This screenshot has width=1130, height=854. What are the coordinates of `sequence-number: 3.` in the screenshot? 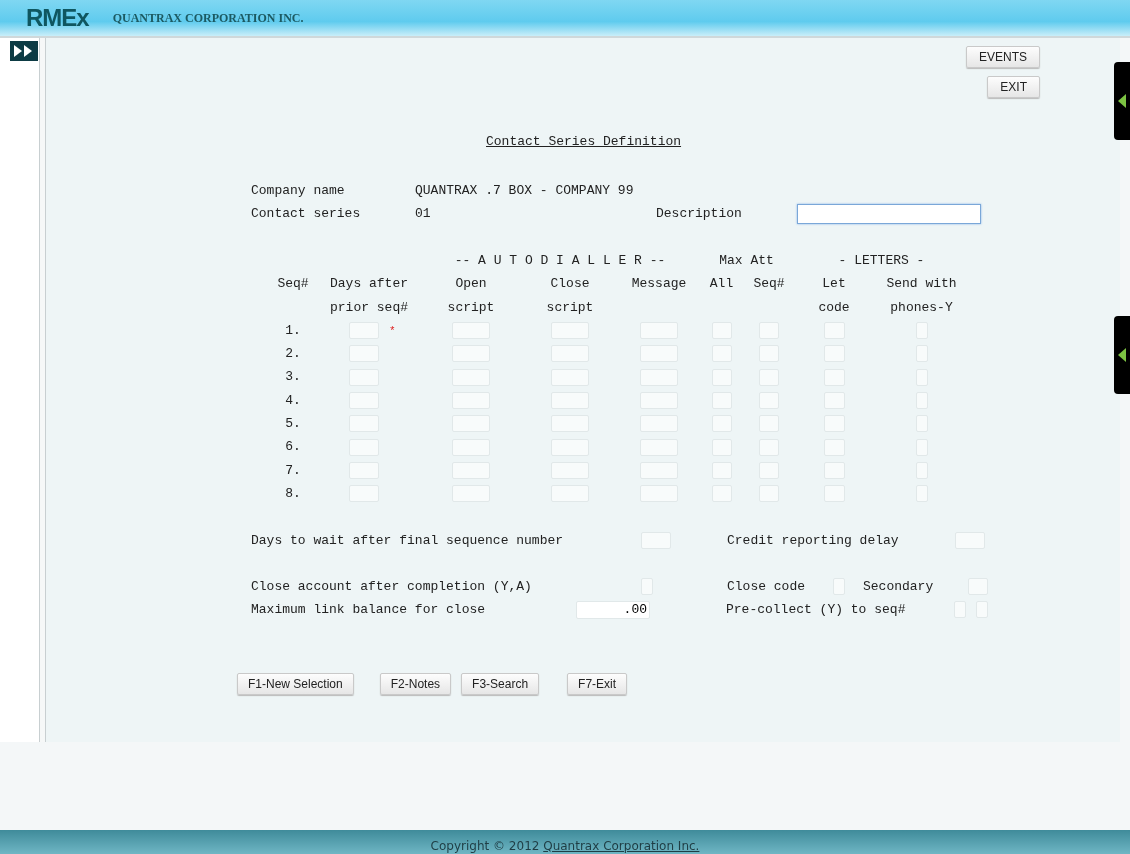 It's located at (293, 377).